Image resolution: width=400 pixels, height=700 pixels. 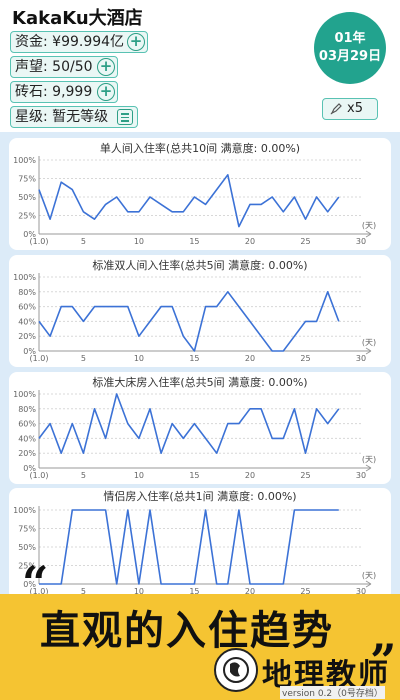 What do you see at coordinates (62, 117) in the screenshot?
I see `star-rating-label: 星级: 暂无等级` at bounding box center [62, 117].